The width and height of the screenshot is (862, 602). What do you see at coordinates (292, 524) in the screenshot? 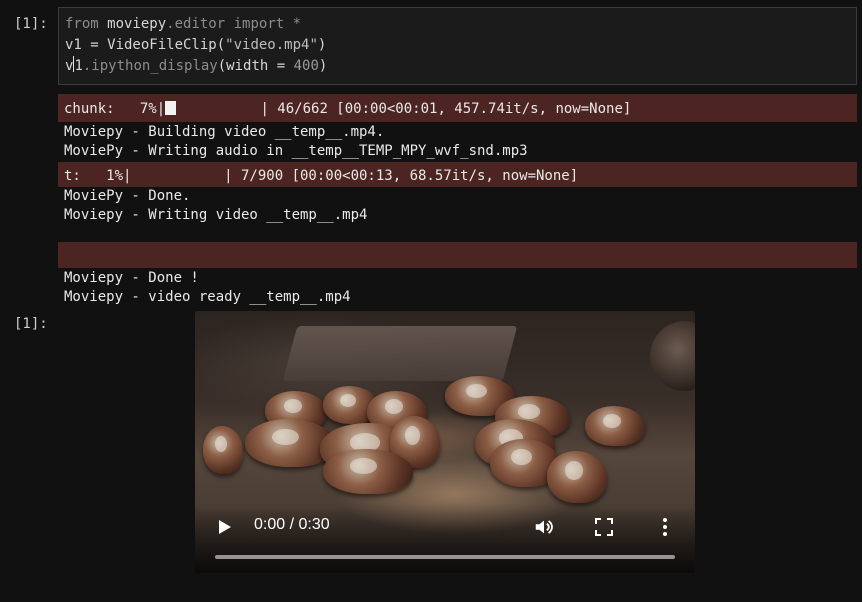
I see `video-time: 0:00 / 0:30` at bounding box center [292, 524].